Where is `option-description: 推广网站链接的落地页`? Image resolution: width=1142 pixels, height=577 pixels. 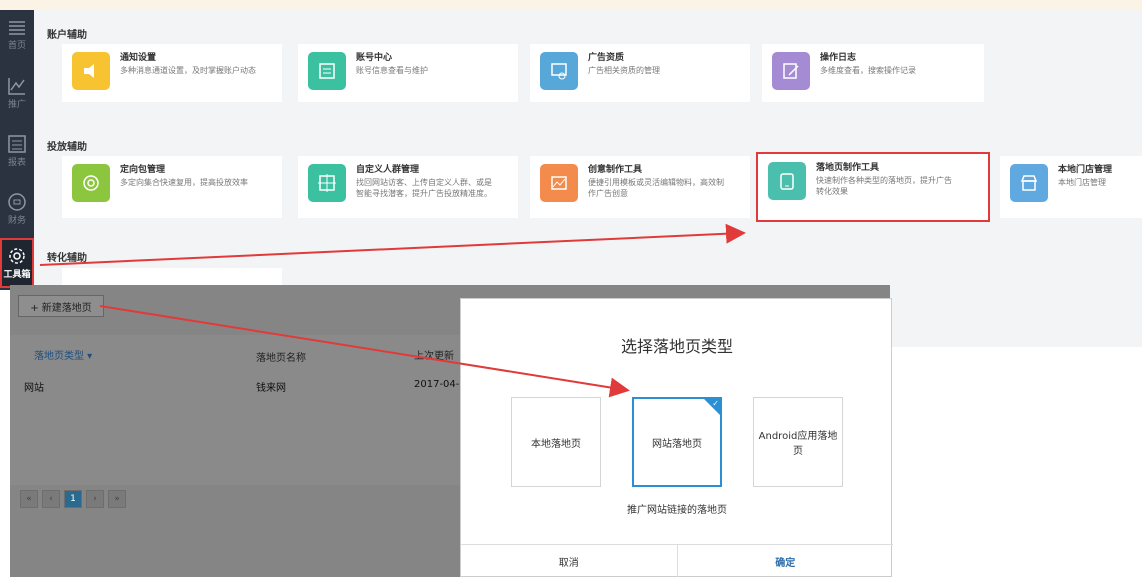
option-description: 推广网站链接的落地页 is located at coordinates (677, 510).